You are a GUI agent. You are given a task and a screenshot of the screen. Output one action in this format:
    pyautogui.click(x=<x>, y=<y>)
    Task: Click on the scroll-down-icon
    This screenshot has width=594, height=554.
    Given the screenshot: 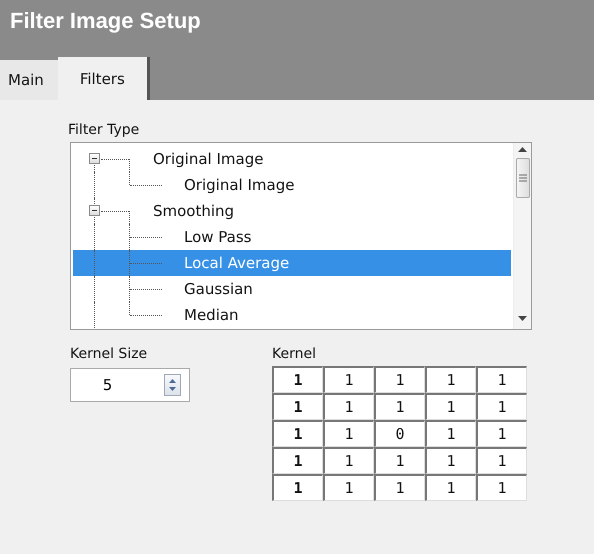 What is the action you would take?
    pyautogui.click(x=522, y=318)
    